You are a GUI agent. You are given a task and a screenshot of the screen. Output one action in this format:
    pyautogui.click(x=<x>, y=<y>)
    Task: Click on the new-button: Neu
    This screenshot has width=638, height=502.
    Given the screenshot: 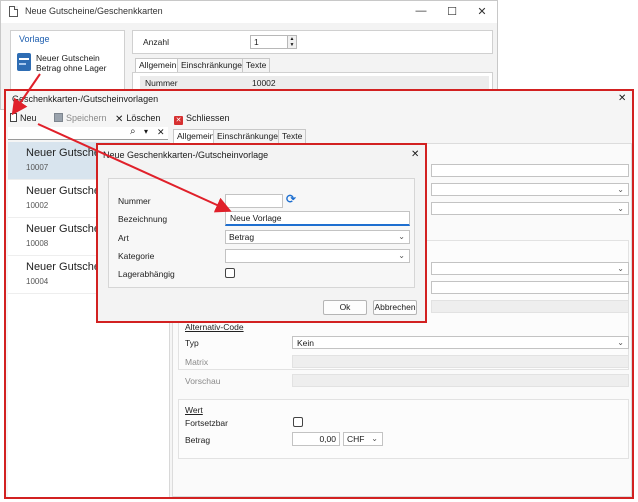 What is the action you would take?
    pyautogui.click(x=23, y=118)
    